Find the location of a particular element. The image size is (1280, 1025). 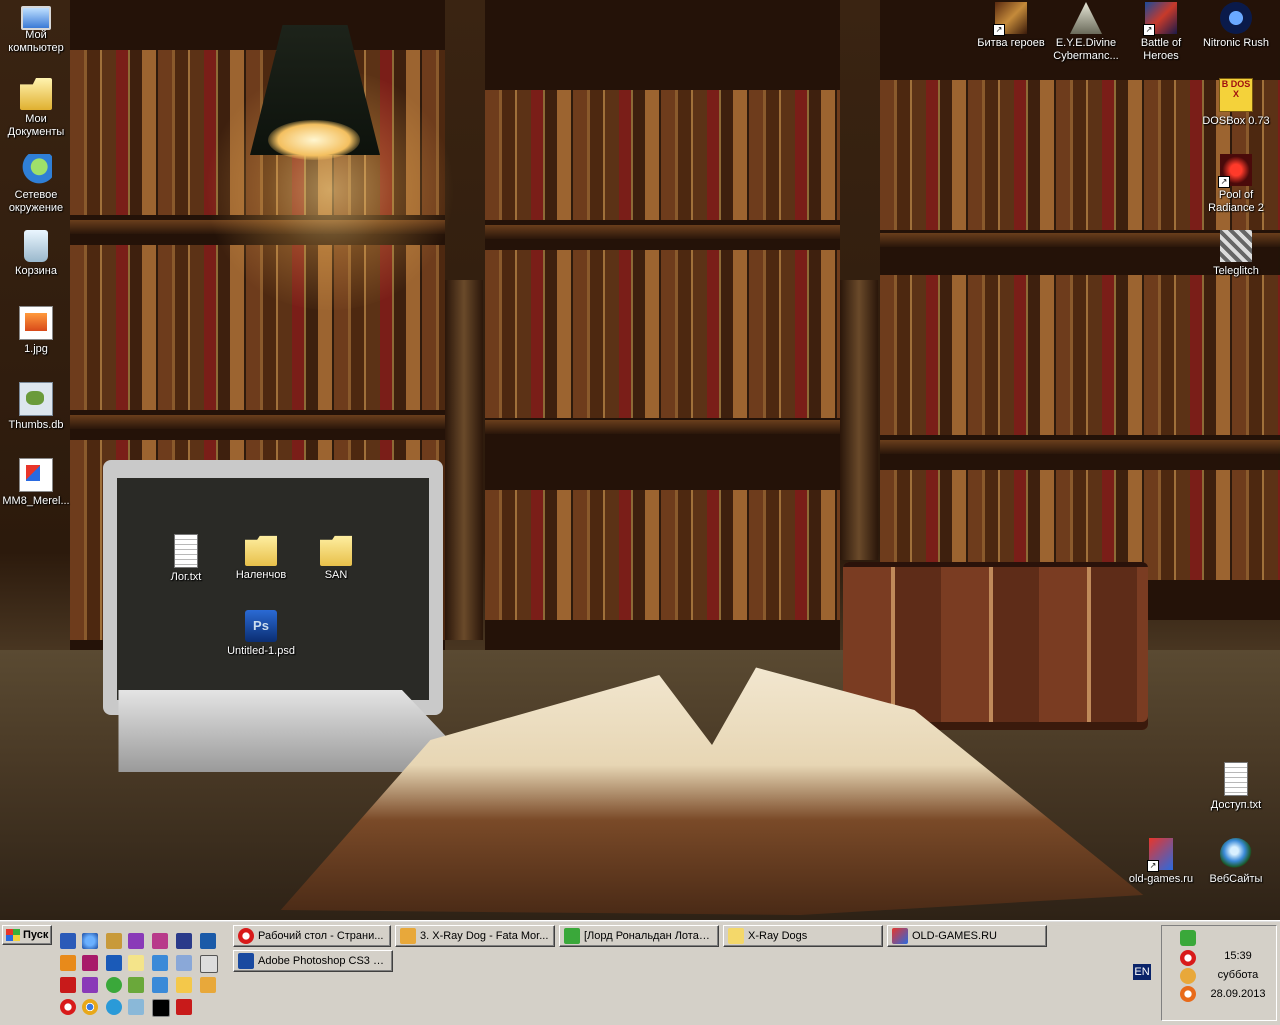

globe-icon is located at coordinates (1236, 854).